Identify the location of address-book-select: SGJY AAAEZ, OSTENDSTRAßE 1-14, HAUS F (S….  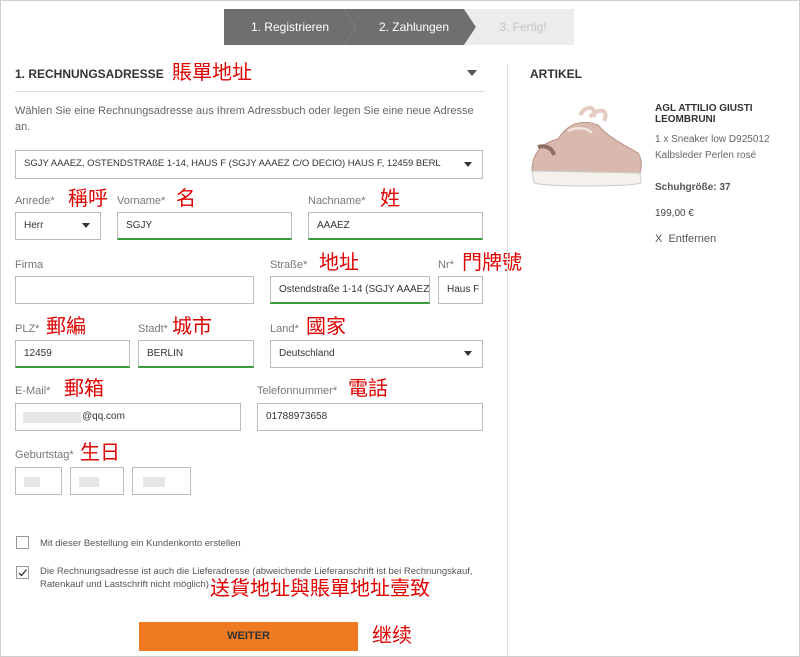
(249, 164).